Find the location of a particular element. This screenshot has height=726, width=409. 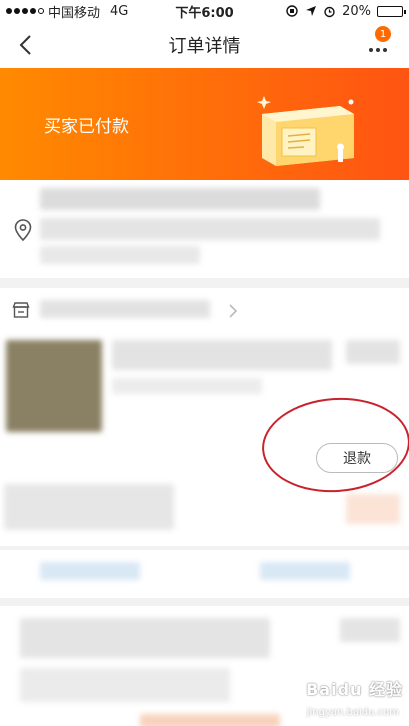

product-price-blurred is located at coordinates (373, 352).